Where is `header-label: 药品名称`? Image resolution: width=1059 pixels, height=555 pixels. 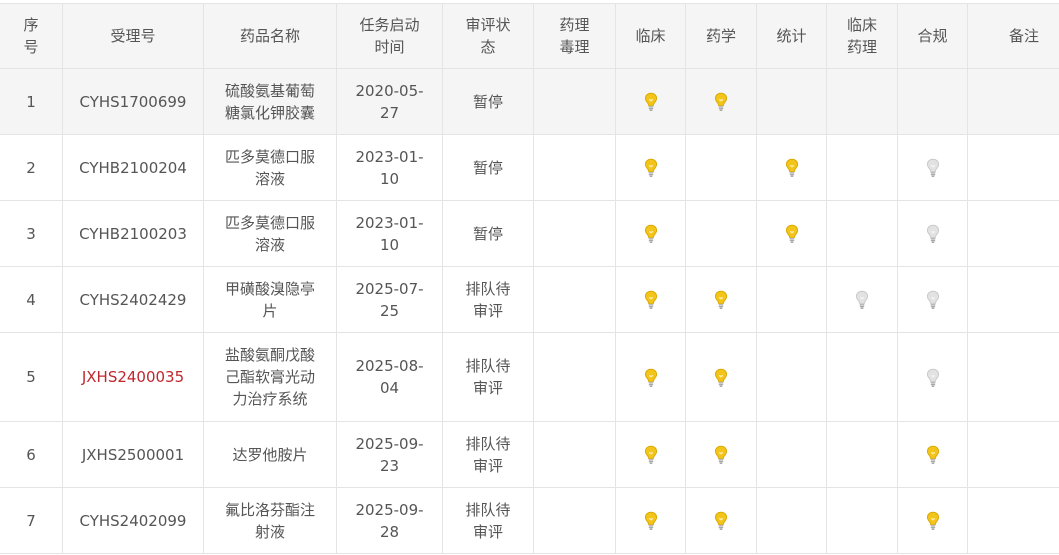 header-label: 药品名称 is located at coordinates (269, 36).